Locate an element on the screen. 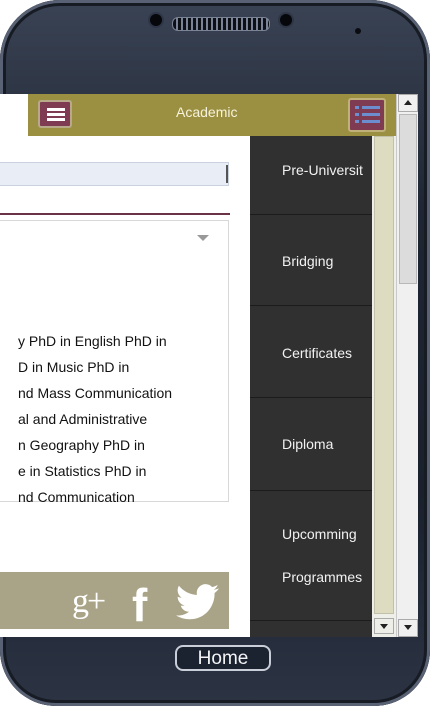 Image resolution: width=430 pixels, height=706 pixels. chevron-down-icon is located at coordinates (203, 238).